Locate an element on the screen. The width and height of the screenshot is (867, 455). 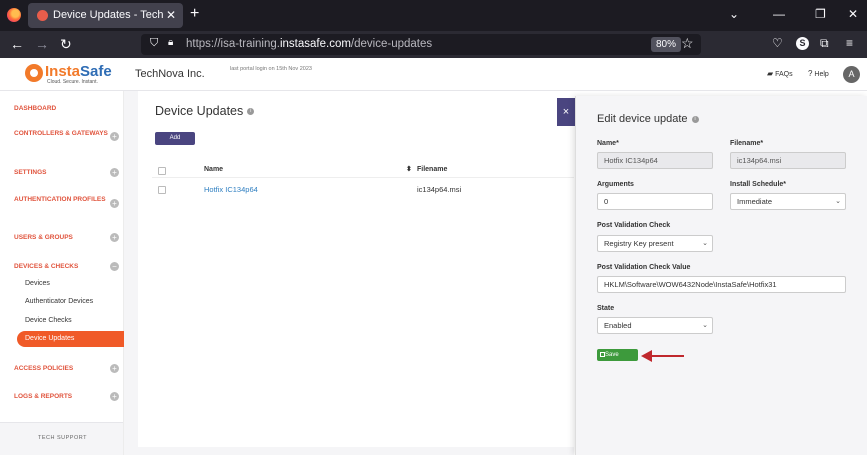
header-divider is located at coordinates (363, 177).